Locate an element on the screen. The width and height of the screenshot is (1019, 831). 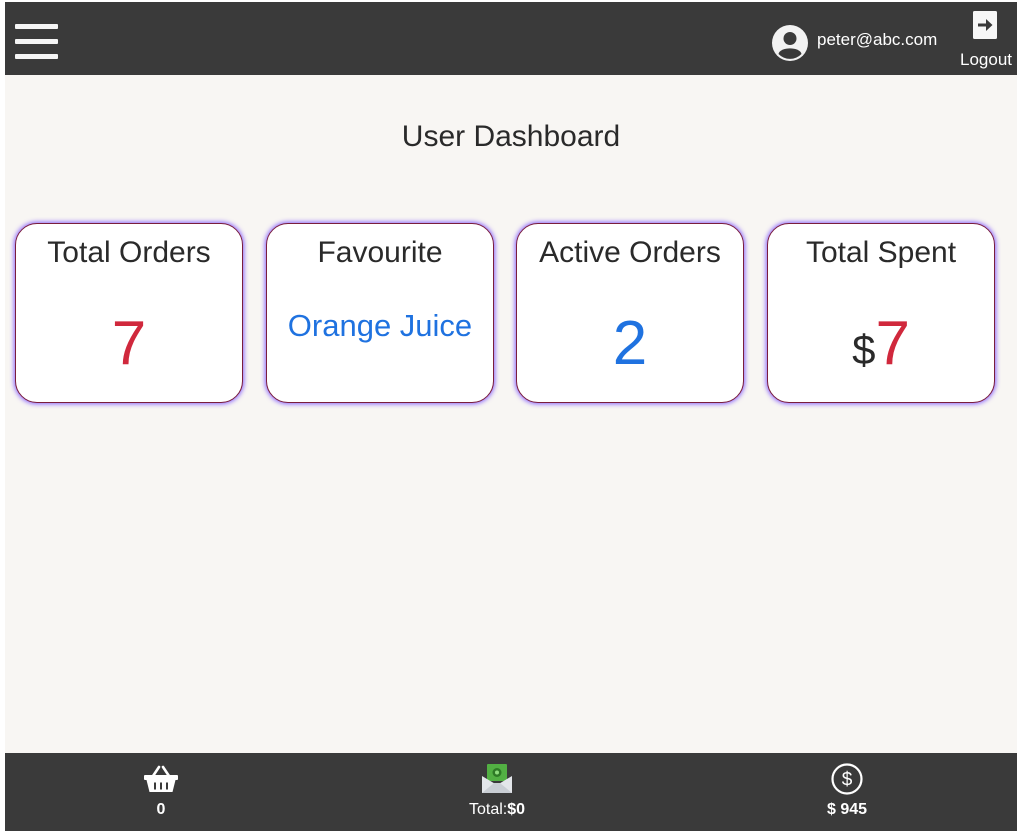
cart-button: 0 is located at coordinates (161, 794).